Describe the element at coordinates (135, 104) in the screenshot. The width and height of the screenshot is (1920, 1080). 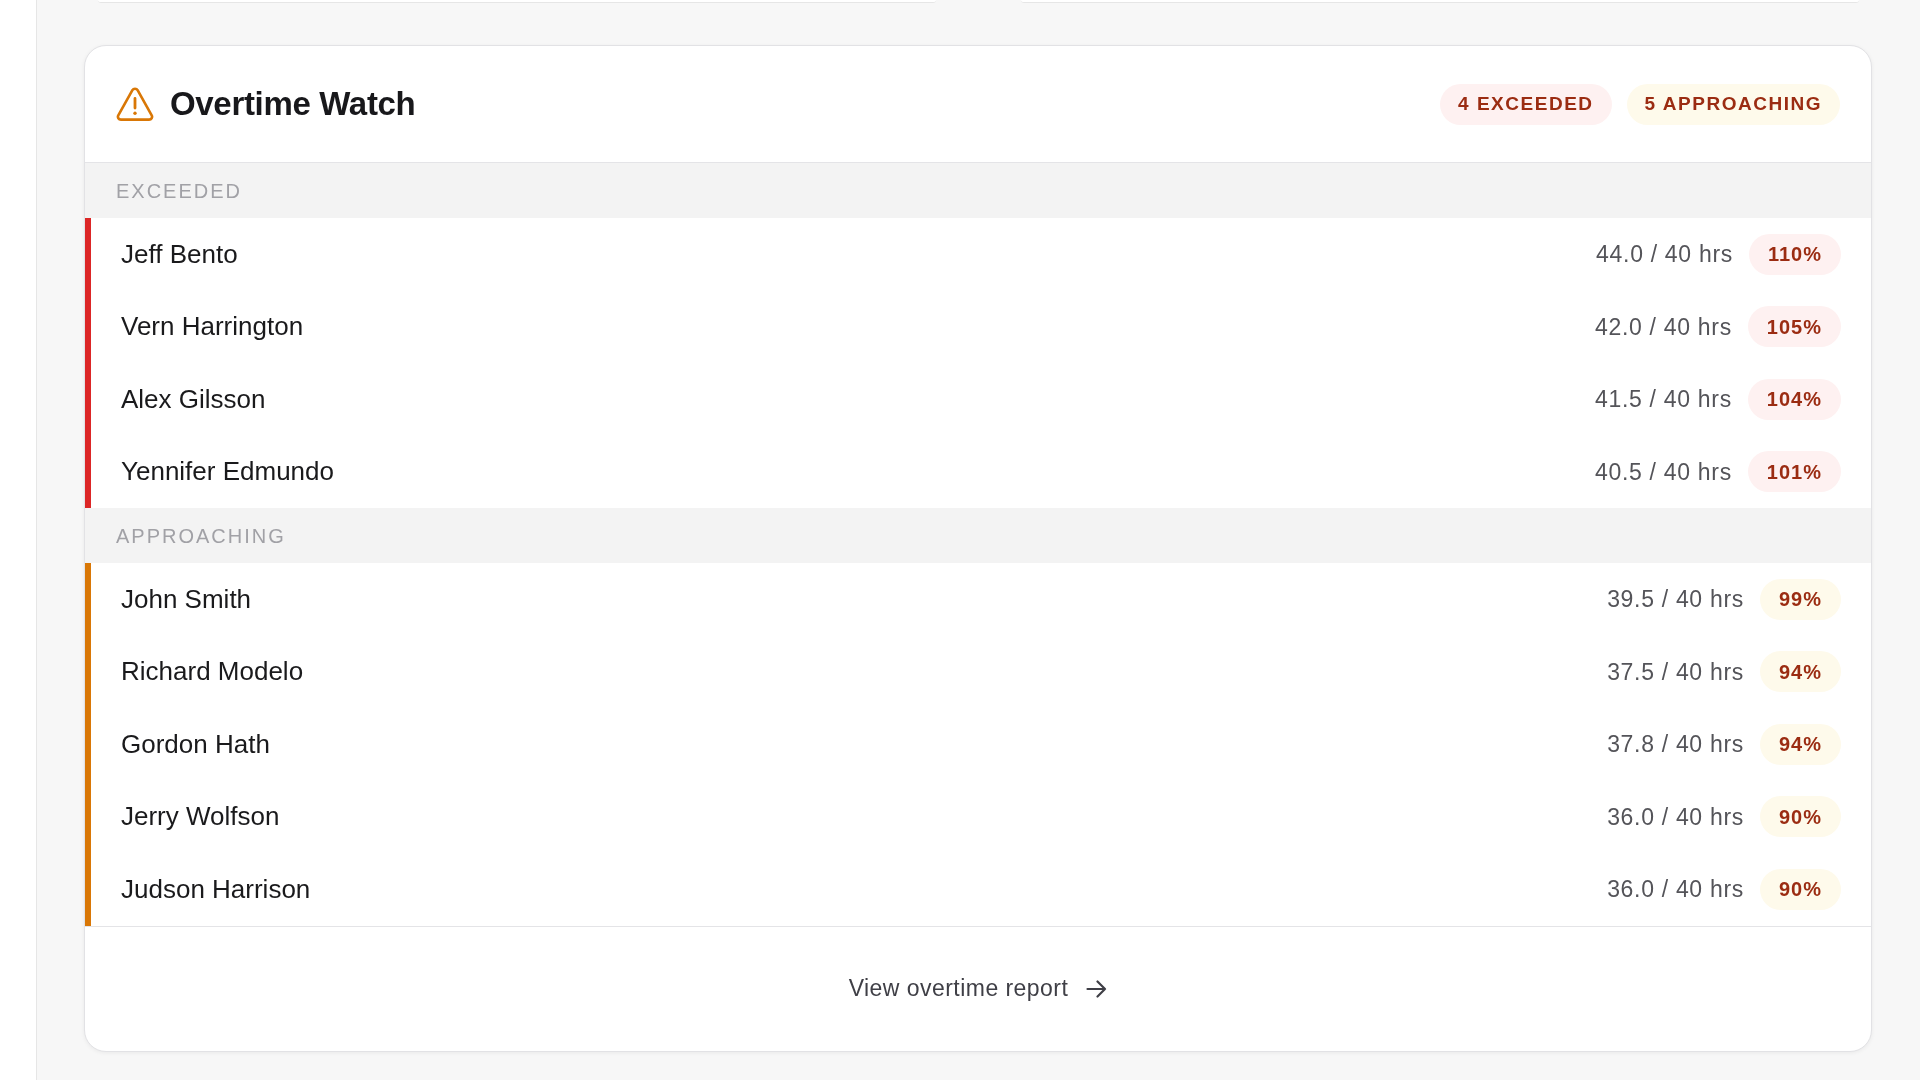
I see `warning-icon` at that location.